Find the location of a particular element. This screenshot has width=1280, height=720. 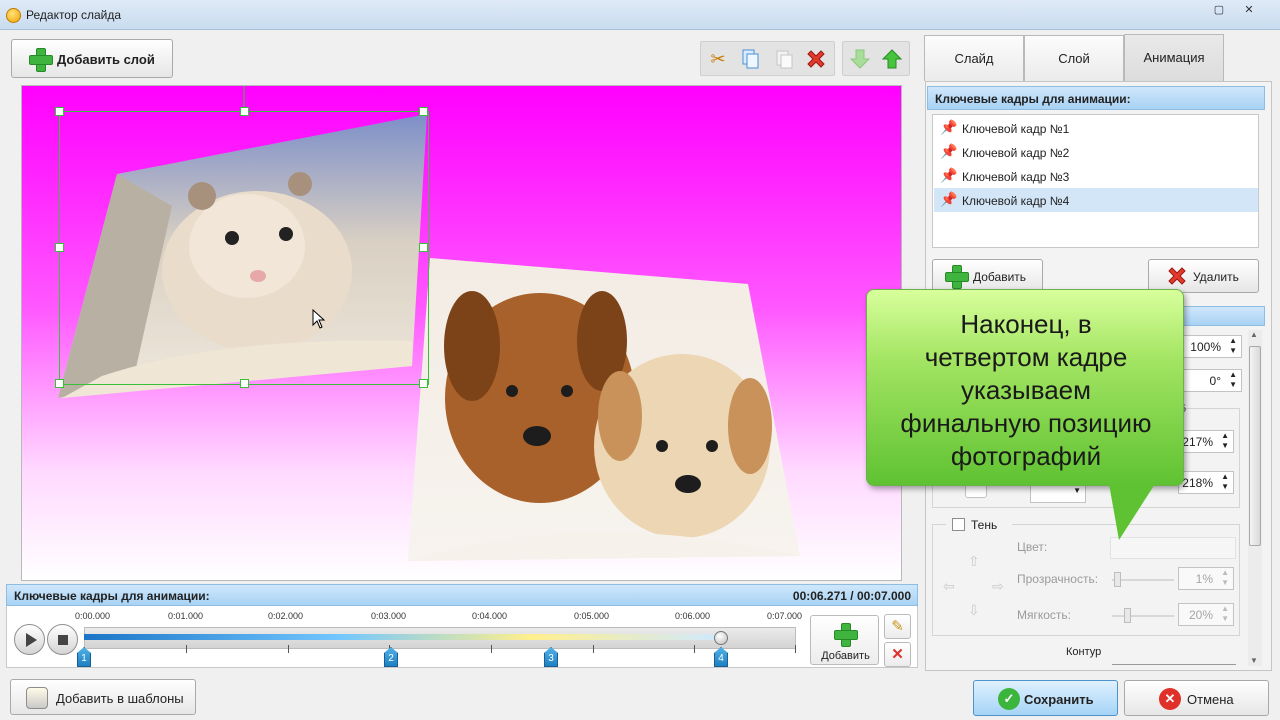

keyframe-label: Ключевой кадр №1 is located at coordinates (1016, 129).